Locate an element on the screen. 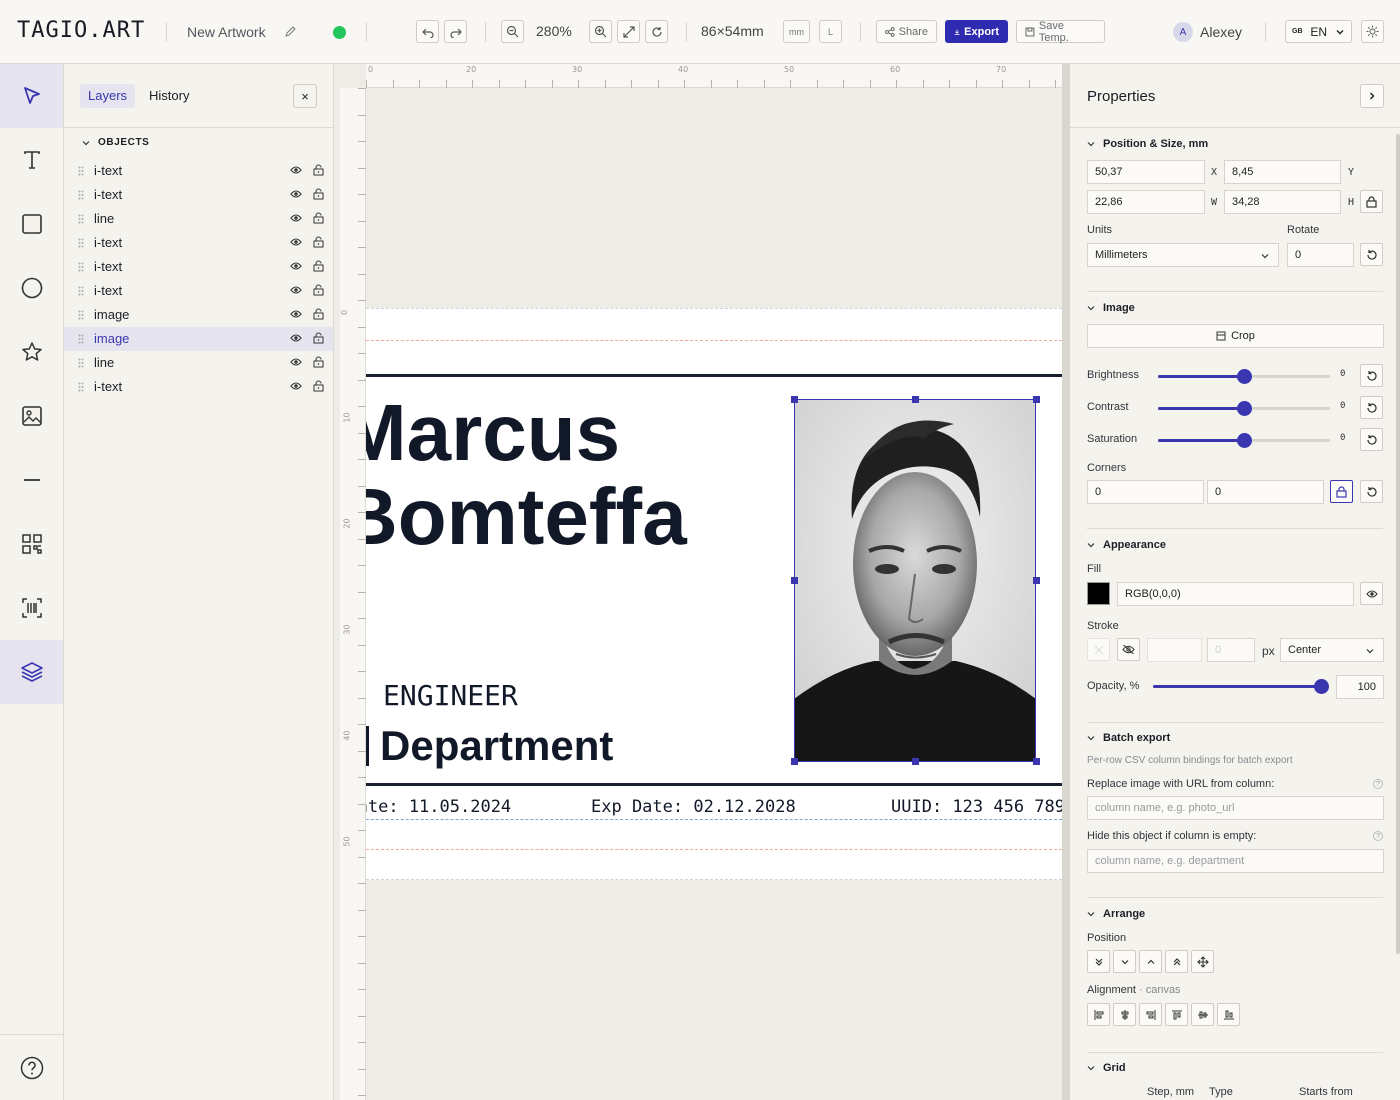  fit-button is located at coordinates (628, 31).